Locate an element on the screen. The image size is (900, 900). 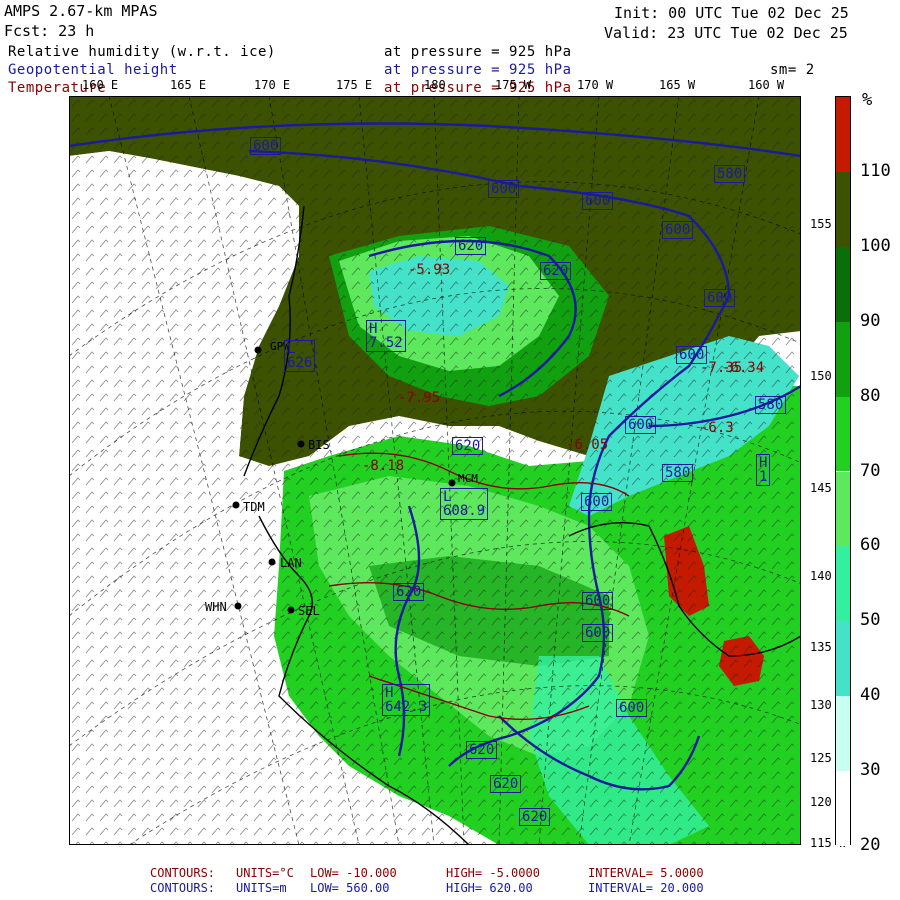
temperature-label: -6.3 is located at coordinates (717, 428).